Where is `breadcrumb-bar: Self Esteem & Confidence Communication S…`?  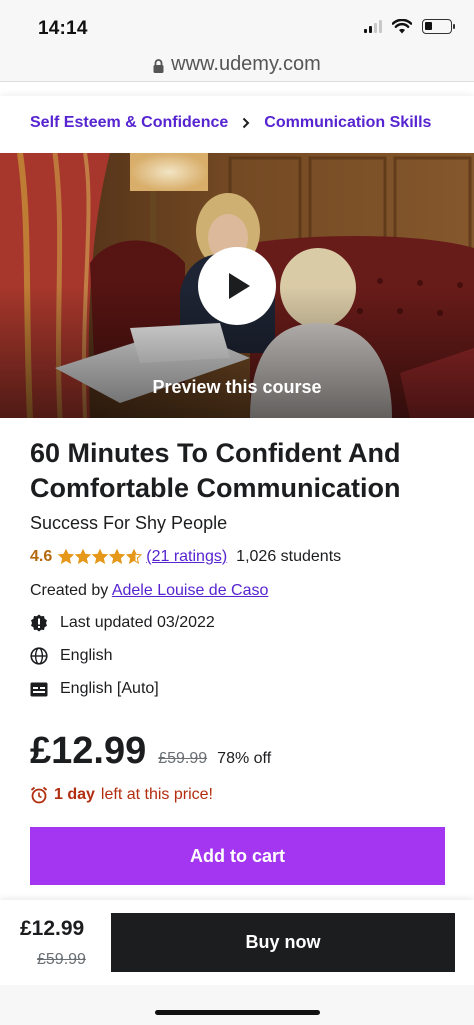
breadcrumb-bar: Self Esteem & Confidence Communication S… is located at coordinates (237, 124).